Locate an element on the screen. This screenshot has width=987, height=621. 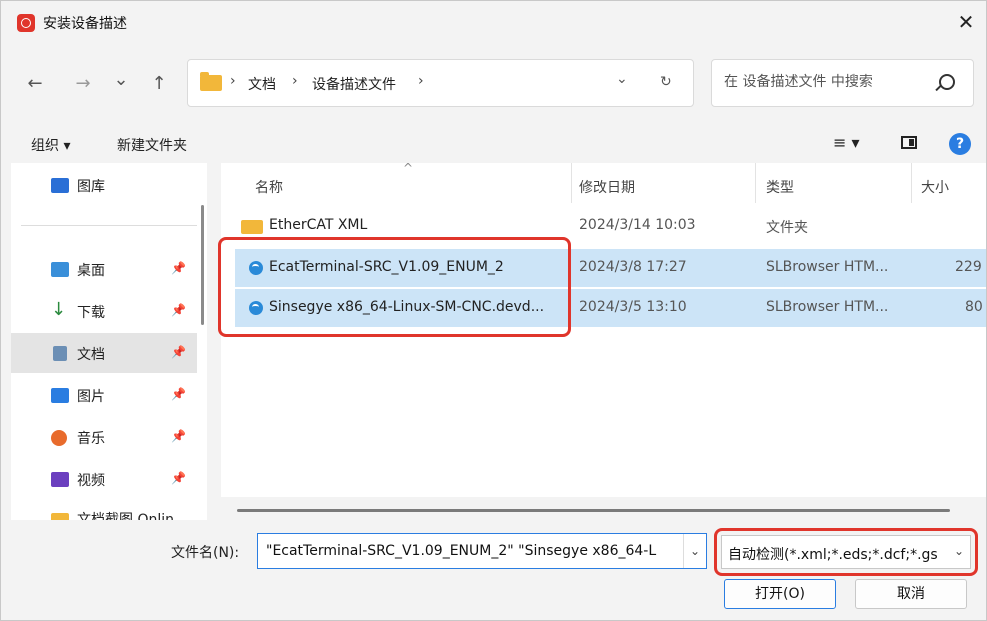
sidebar-scrollbar is located at coordinates (202, 265).